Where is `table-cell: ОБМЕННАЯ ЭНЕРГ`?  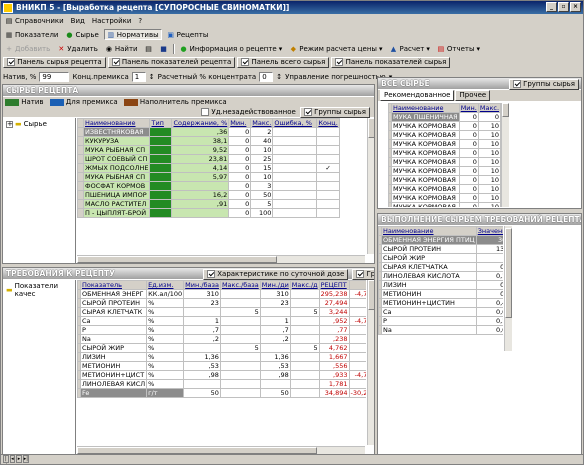
table-cell: ОБМЕННАЯ ЭНЕРГ is located at coordinates (113, 294).